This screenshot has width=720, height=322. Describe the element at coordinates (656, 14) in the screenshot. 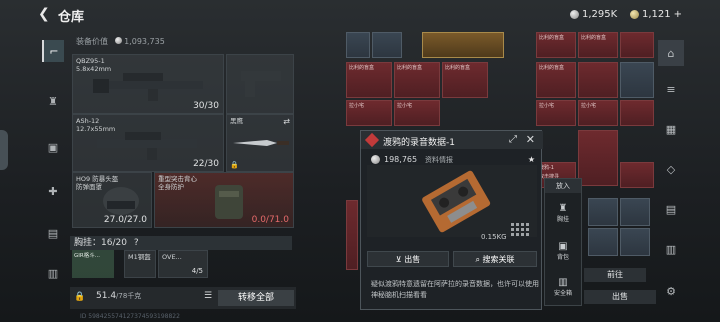

I see `currency-display-2: 1,121 +` at that location.